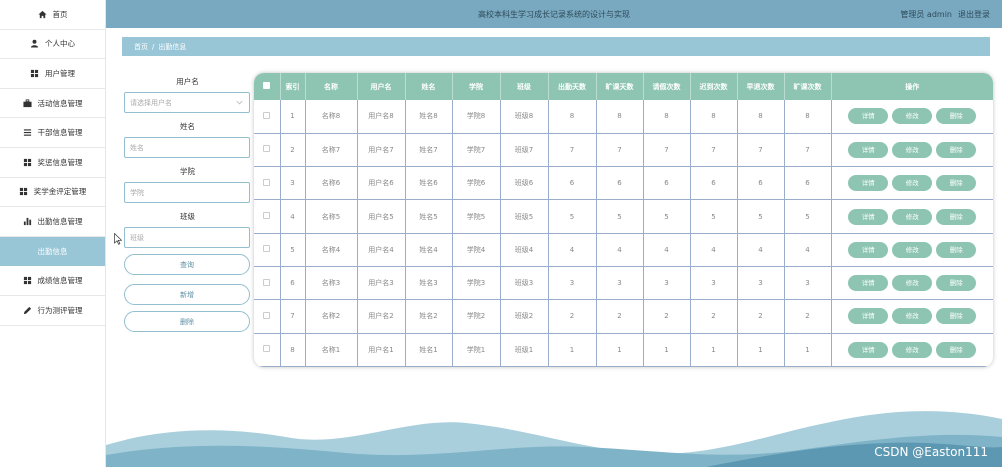  Describe the element at coordinates (623, 183) in the screenshot. I see `table-row: 3 名称6 用户名6 姓名6 学院6 班级6 6 6 6 6 6 6 详情 修改 删除` at that location.